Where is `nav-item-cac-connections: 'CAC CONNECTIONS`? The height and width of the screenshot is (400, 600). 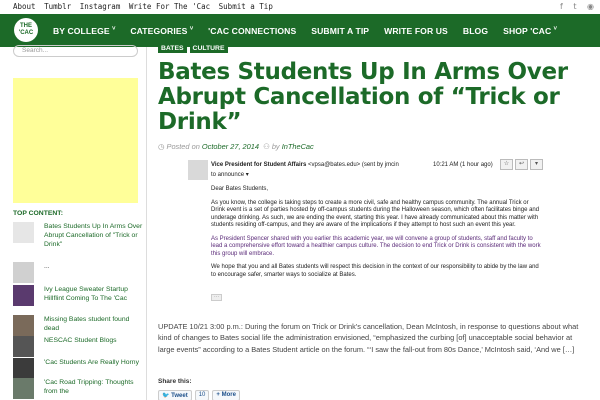
nav-item-cac-connections: 'CAC CONNECTIONS is located at coordinates (252, 31).